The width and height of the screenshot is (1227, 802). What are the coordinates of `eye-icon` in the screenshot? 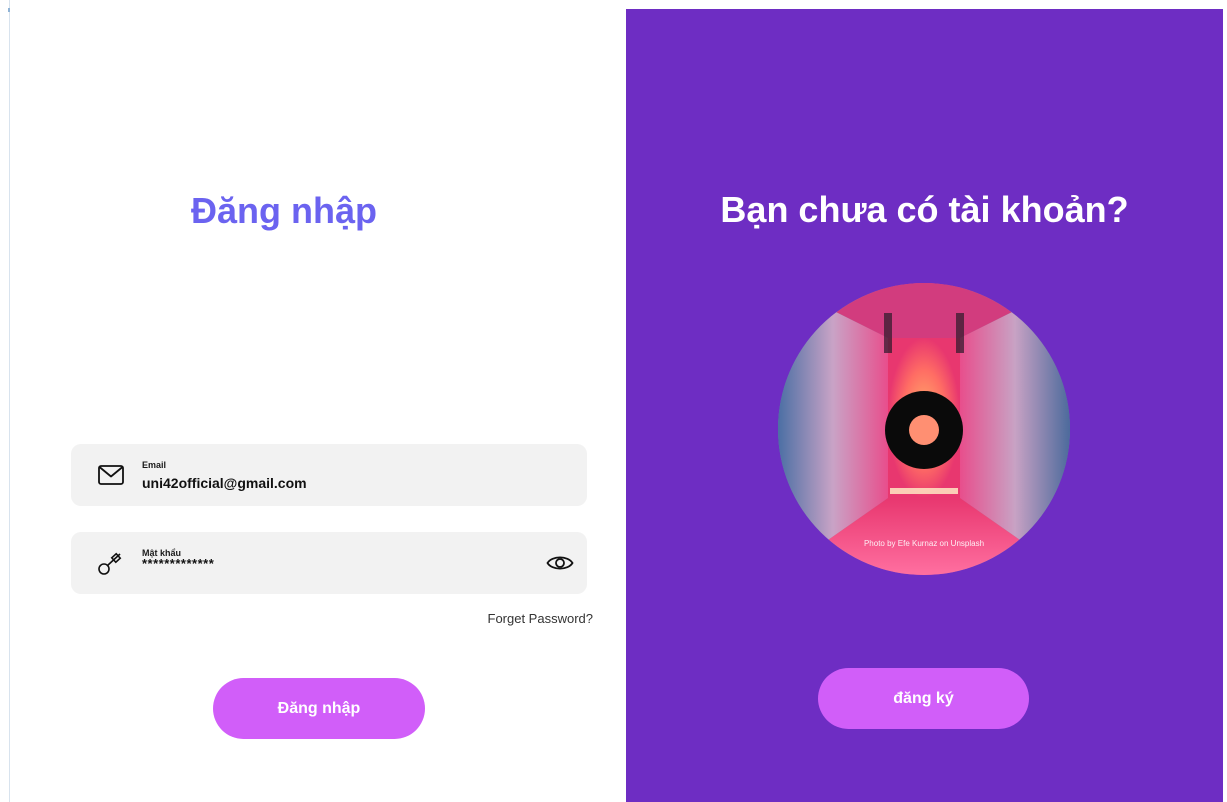 It's located at (560, 563).